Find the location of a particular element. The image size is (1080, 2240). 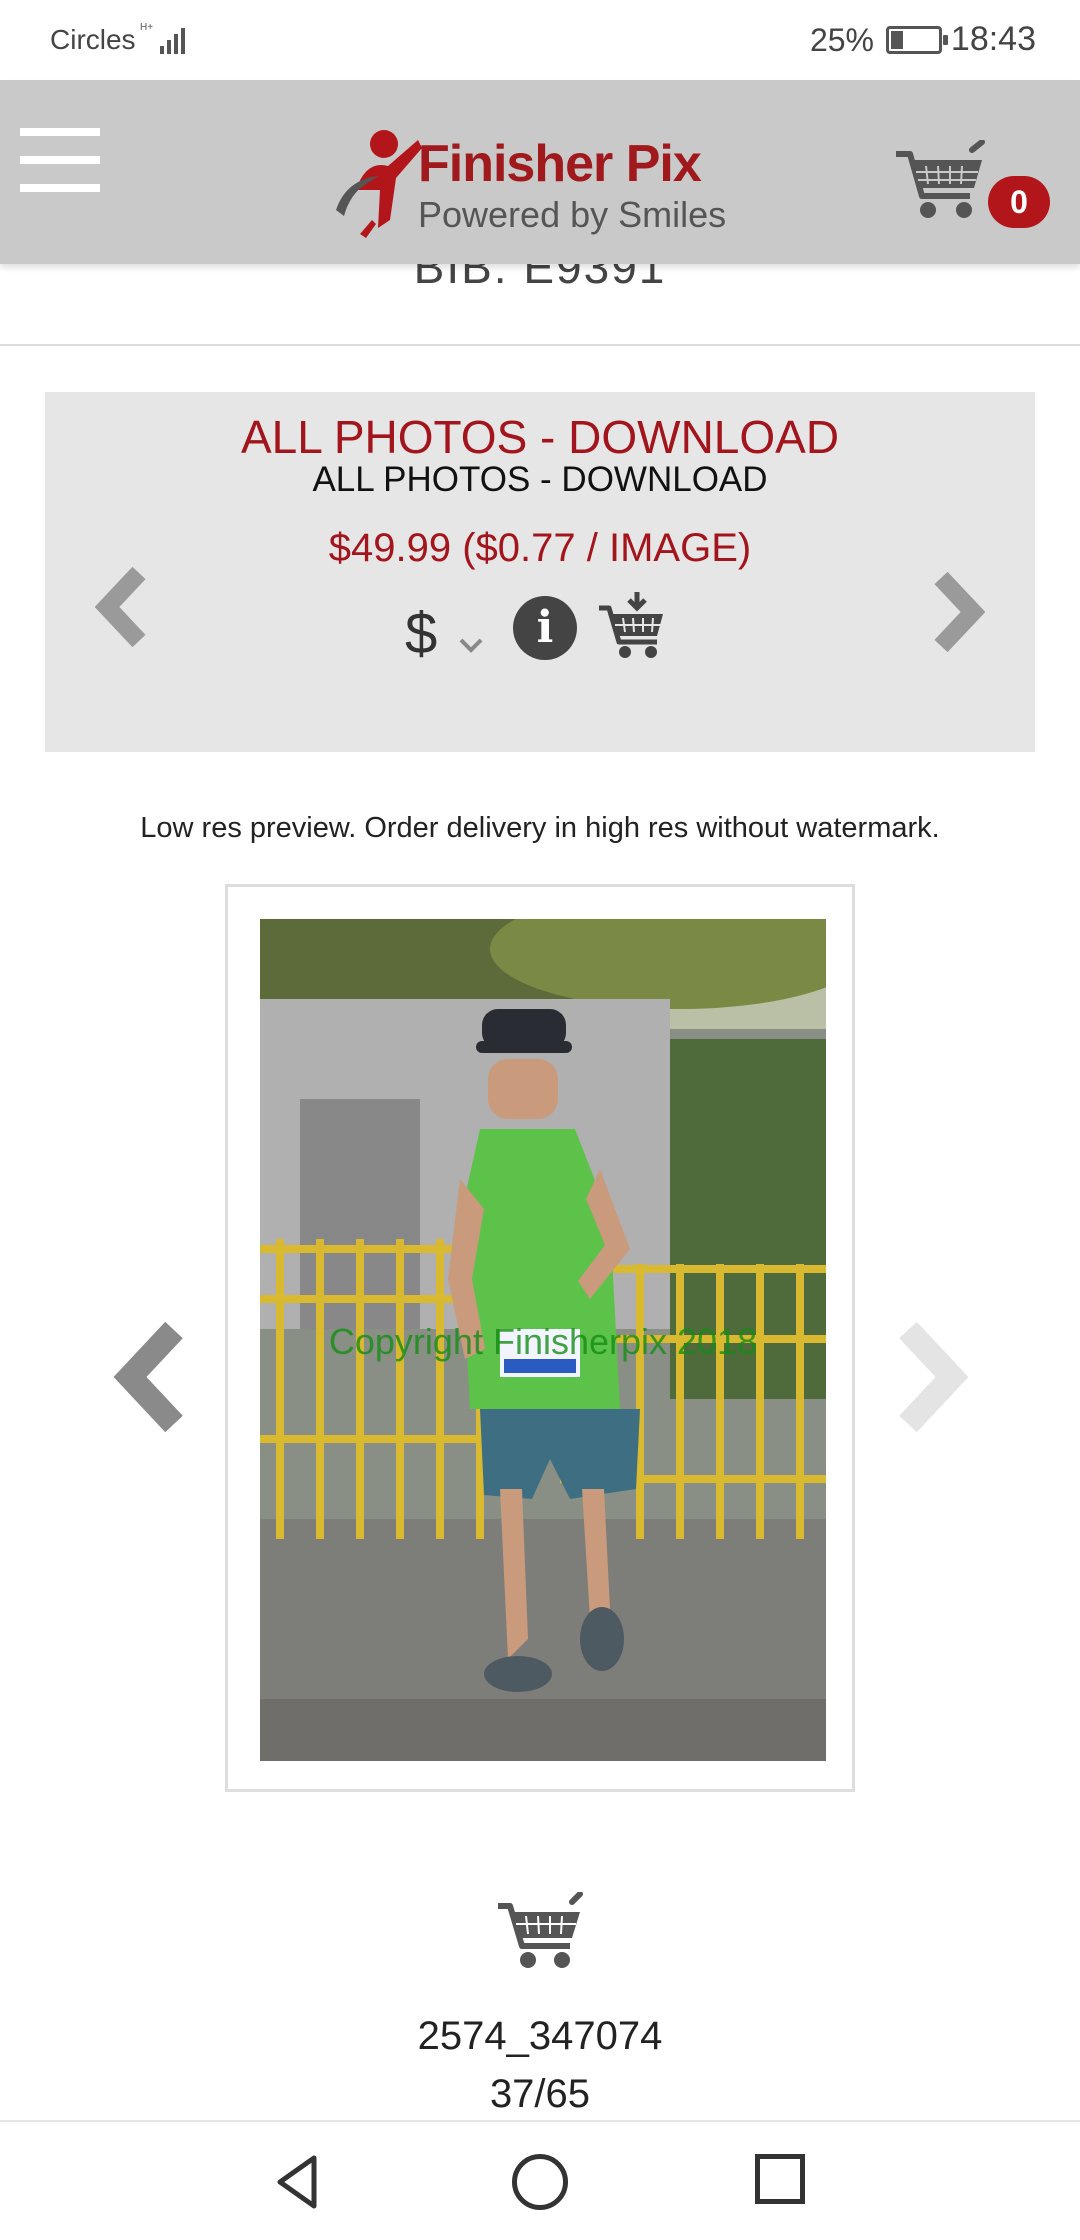

product-subtitle: ALL PHOTOS - DOWNLOAD is located at coordinates (540, 479).